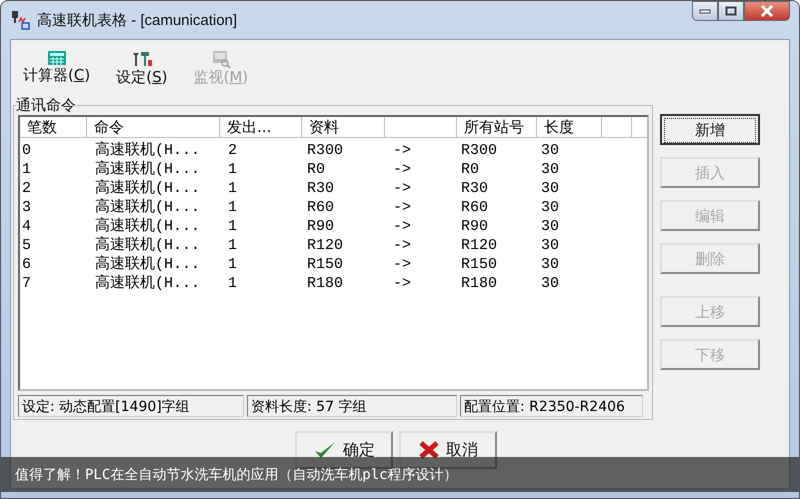 This screenshot has width=800, height=499. Describe the element at coordinates (220, 59) in the screenshot. I see `monitor-icon` at that location.